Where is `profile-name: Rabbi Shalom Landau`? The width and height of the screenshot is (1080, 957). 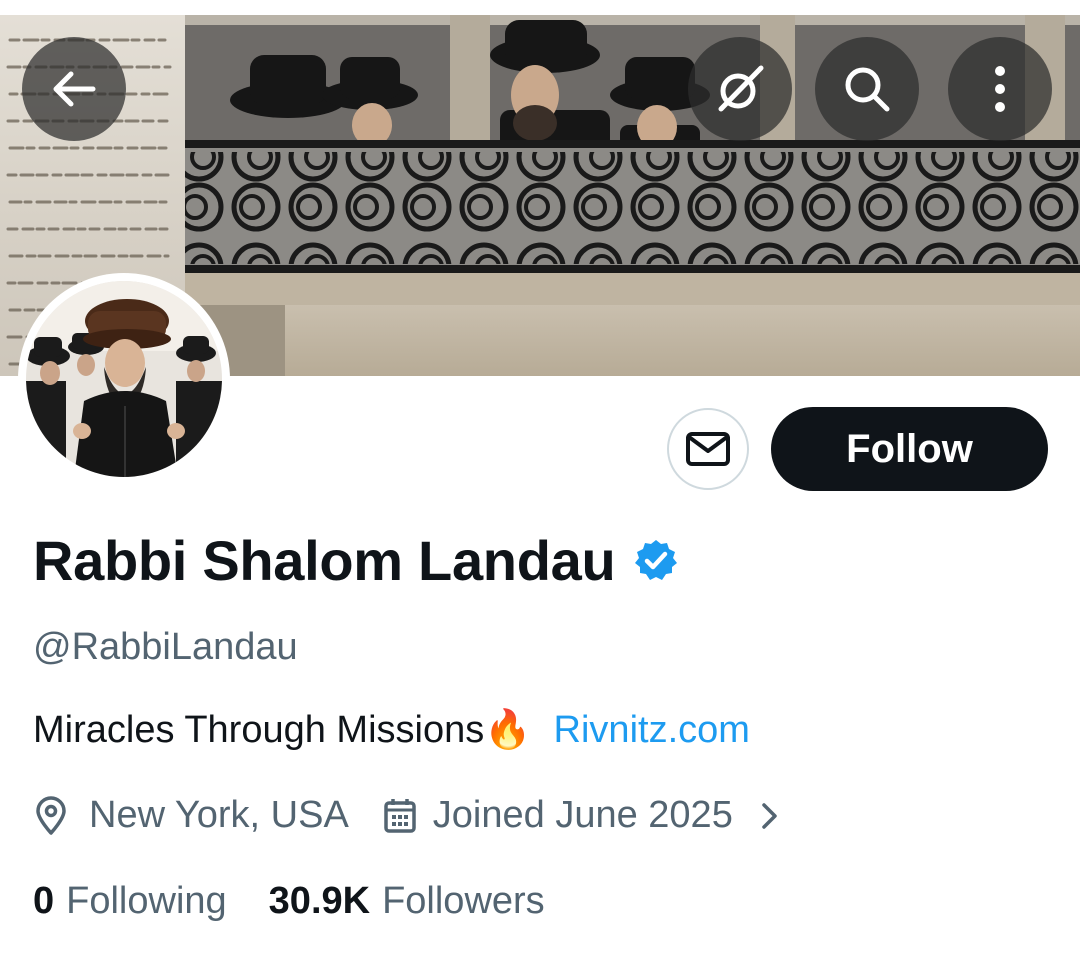 profile-name: Rabbi Shalom Landau is located at coordinates (324, 560).